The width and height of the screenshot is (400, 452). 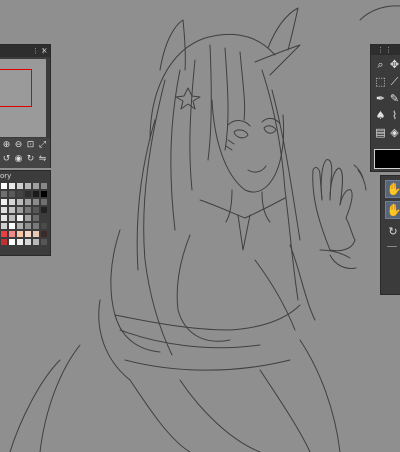 I want to click on fill-icon: ◈, so click(x=394, y=132).